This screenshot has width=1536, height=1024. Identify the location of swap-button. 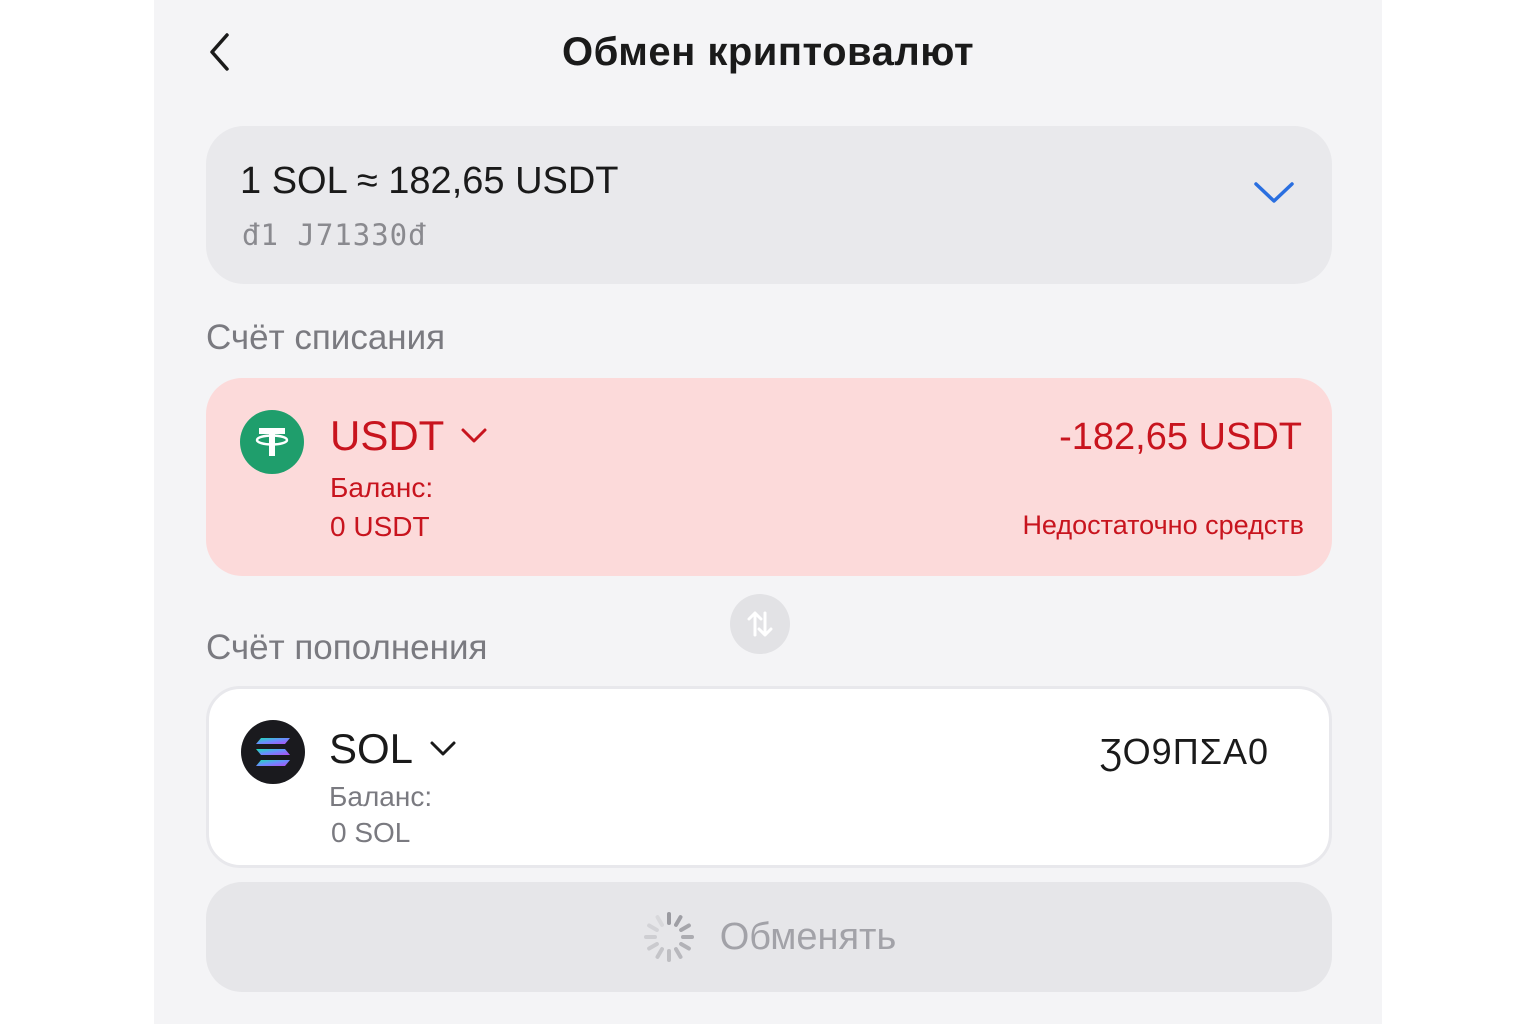
(760, 624).